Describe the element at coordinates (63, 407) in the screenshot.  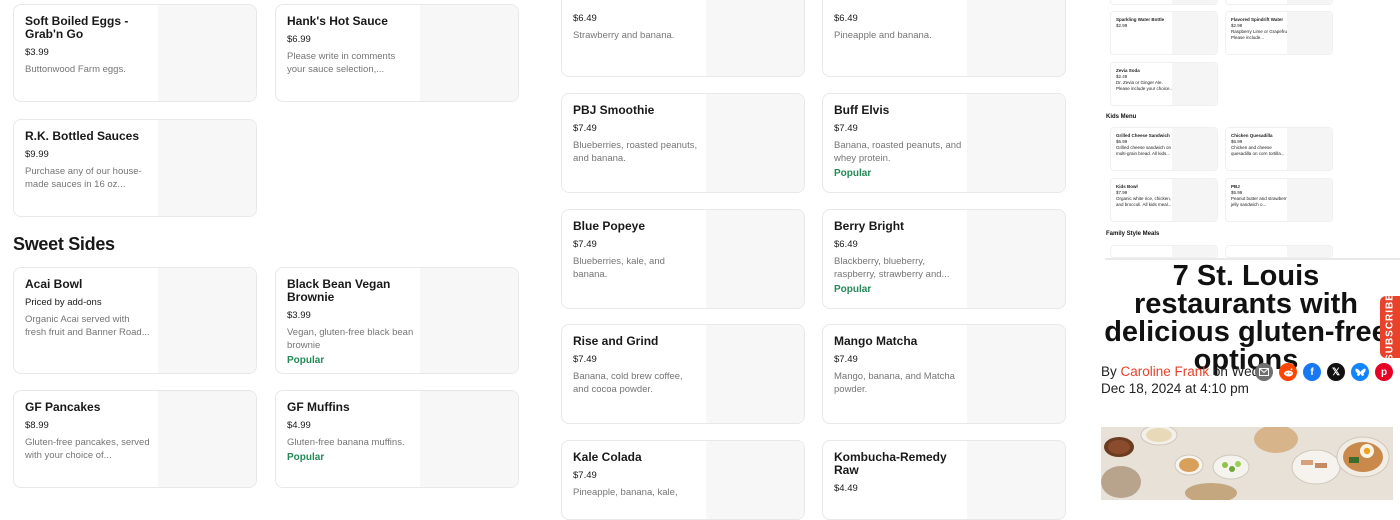
I see `item-name: GF Pancakes` at that location.